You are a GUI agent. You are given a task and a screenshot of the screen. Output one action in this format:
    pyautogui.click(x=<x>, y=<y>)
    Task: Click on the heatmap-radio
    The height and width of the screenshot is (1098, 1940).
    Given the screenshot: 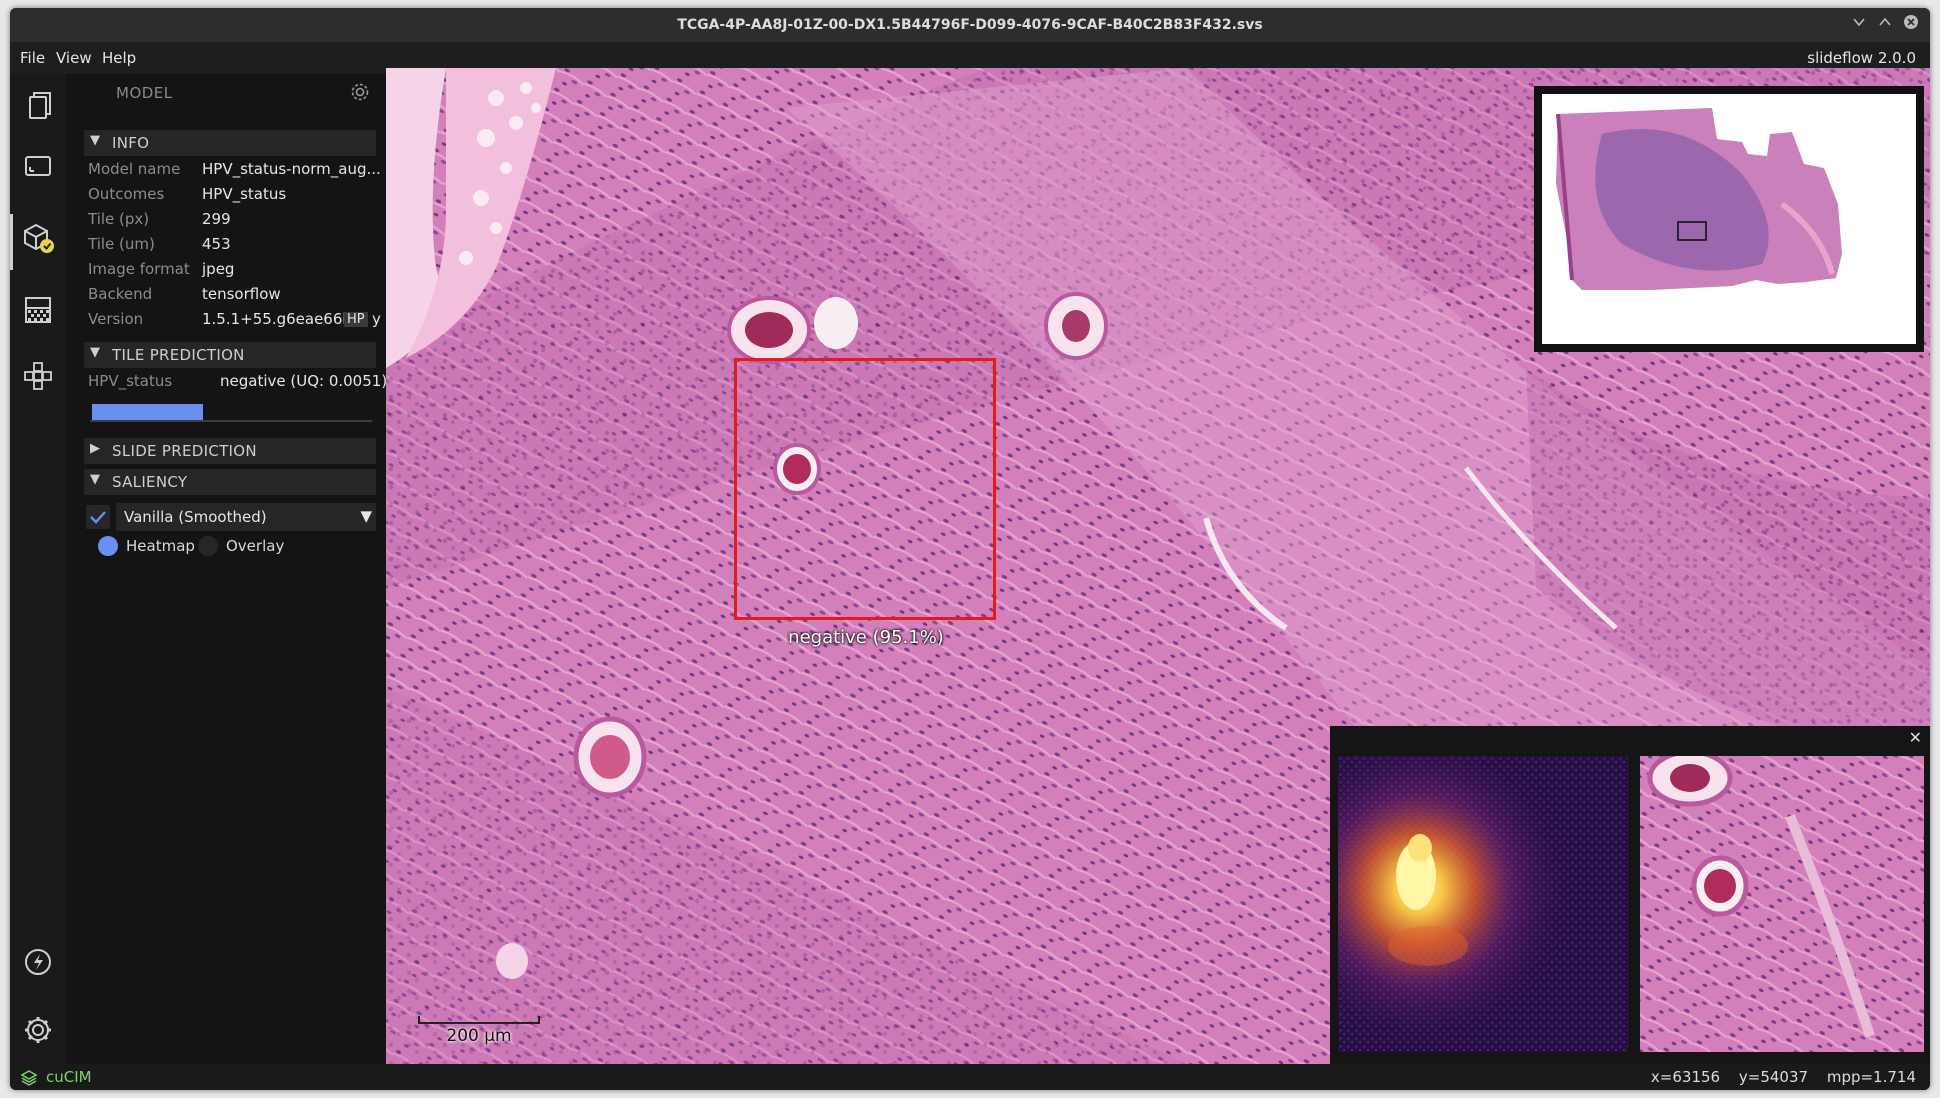 What is the action you would take?
    pyautogui.click(x=108, y=546)
    